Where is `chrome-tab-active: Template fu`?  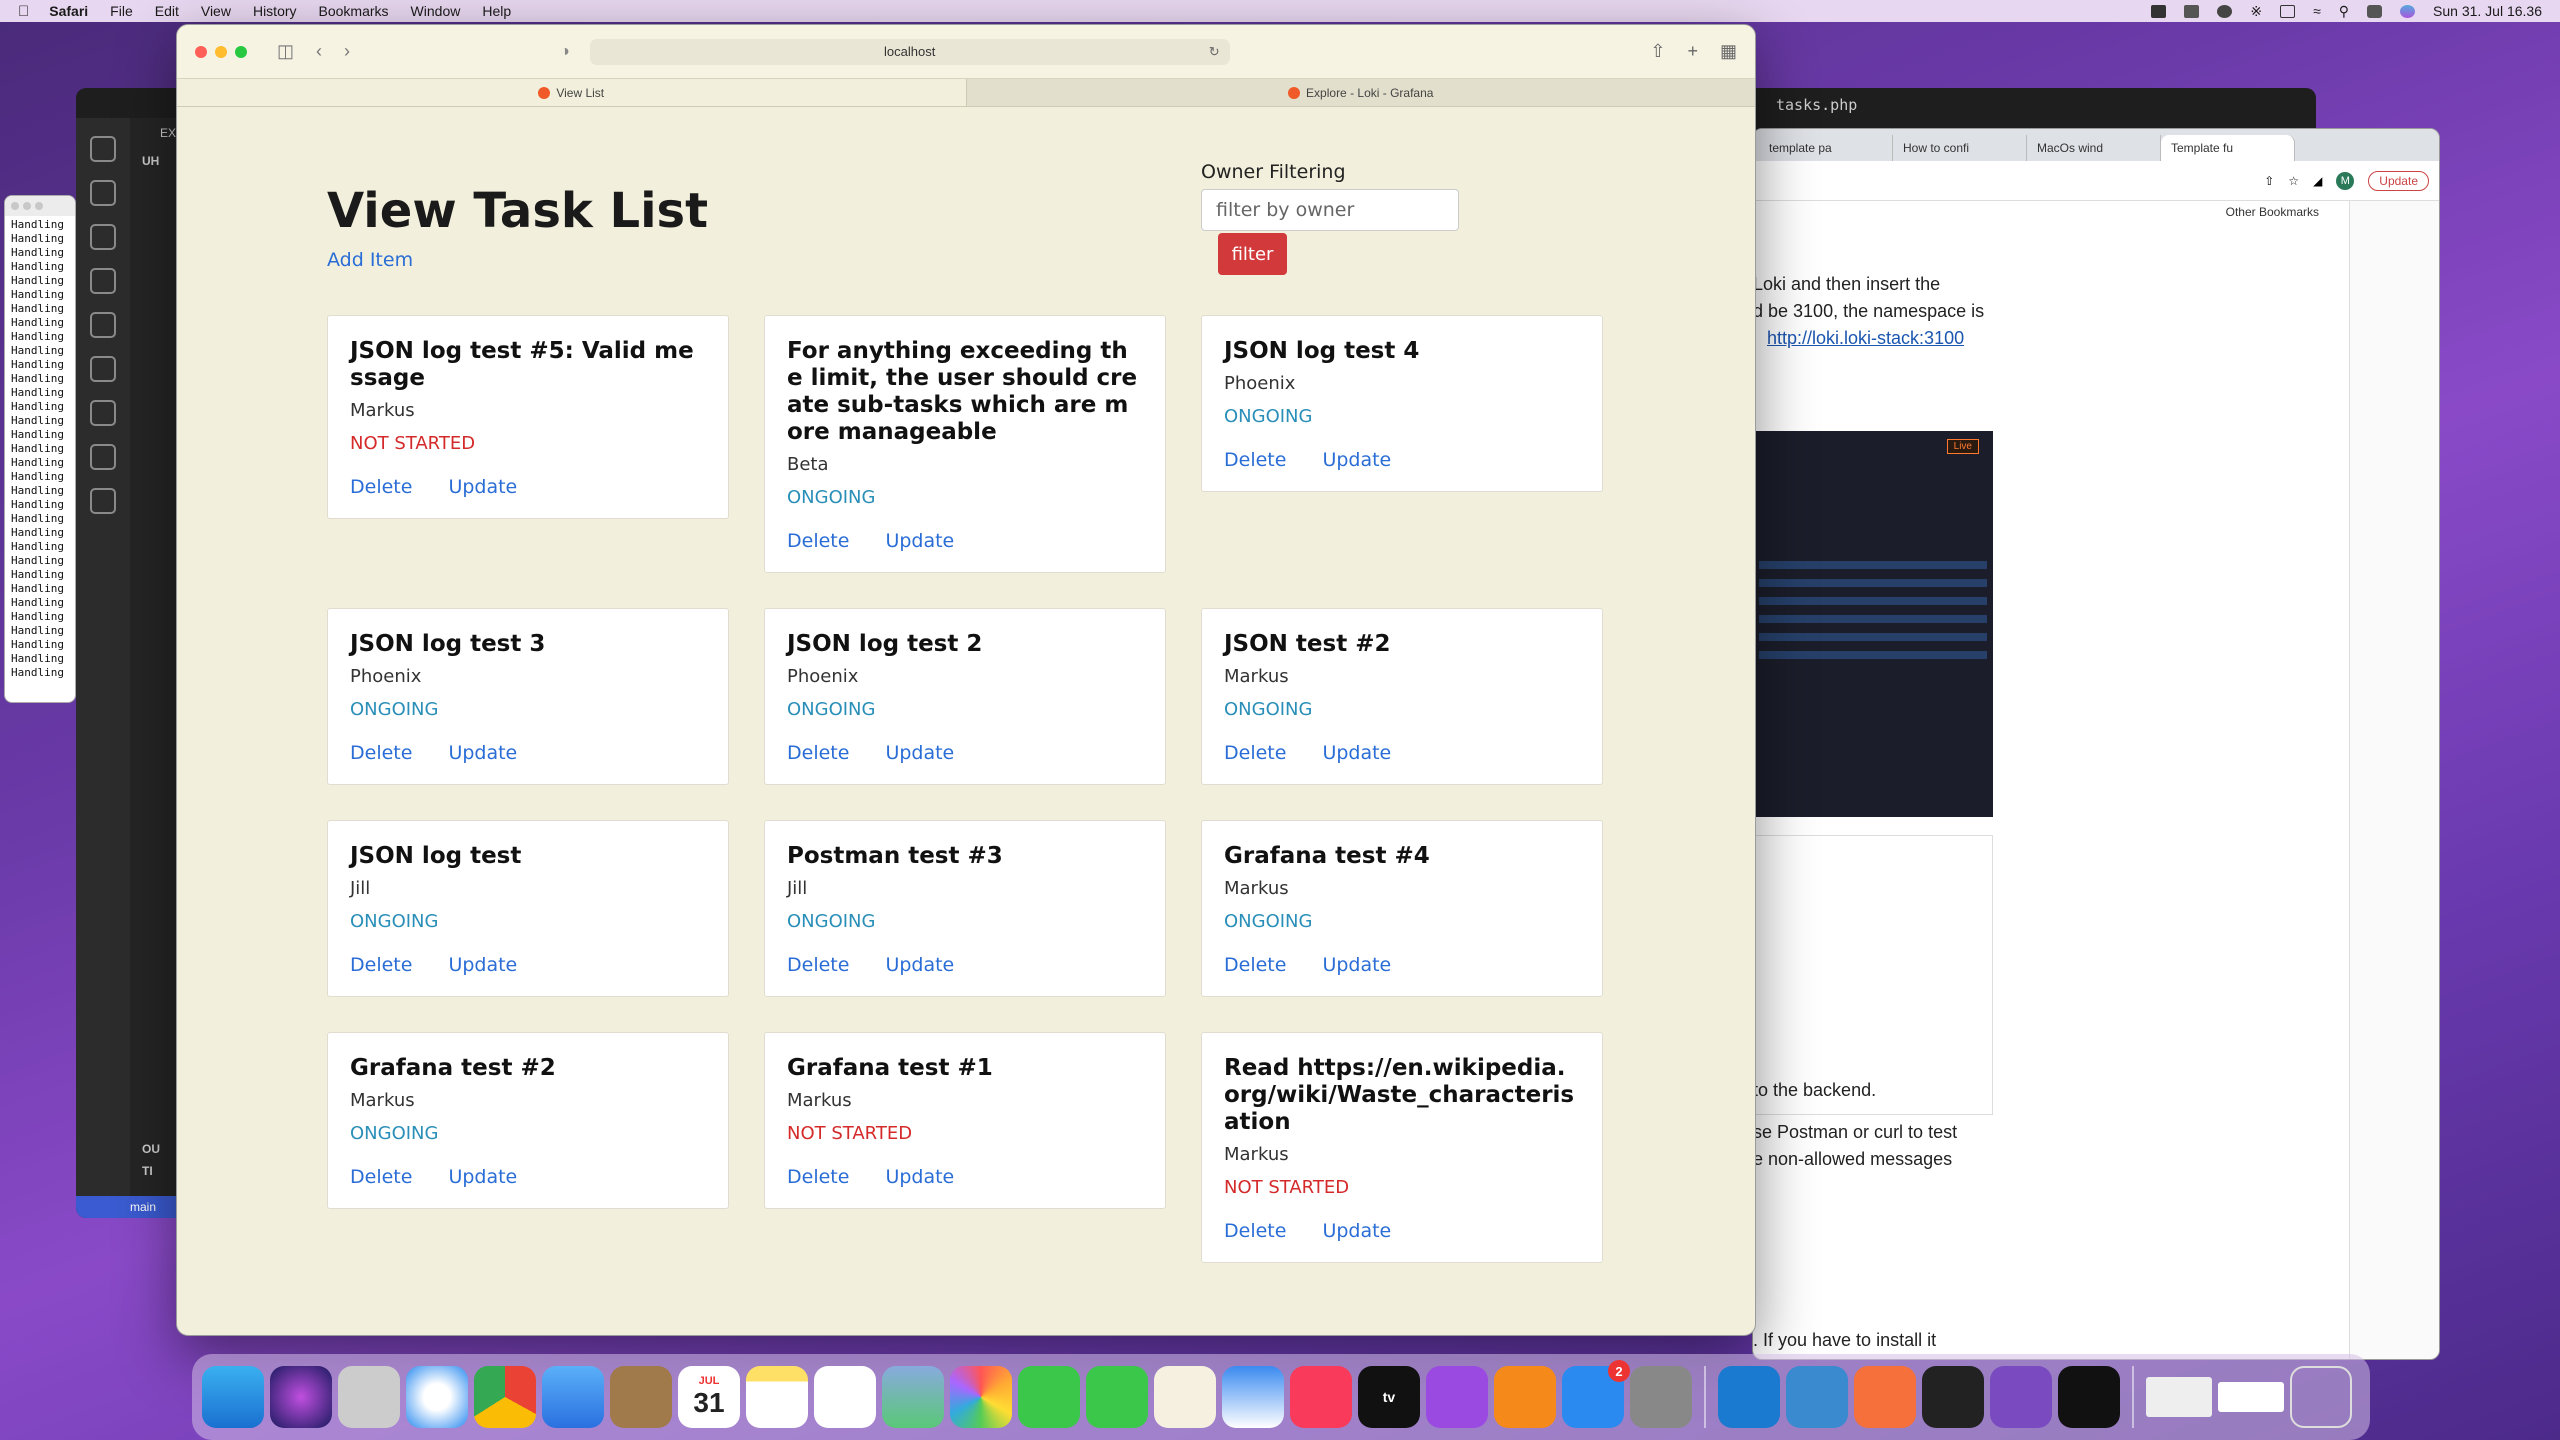
chrome-tab-active: Template fu is located at coordinates (2228, 148).